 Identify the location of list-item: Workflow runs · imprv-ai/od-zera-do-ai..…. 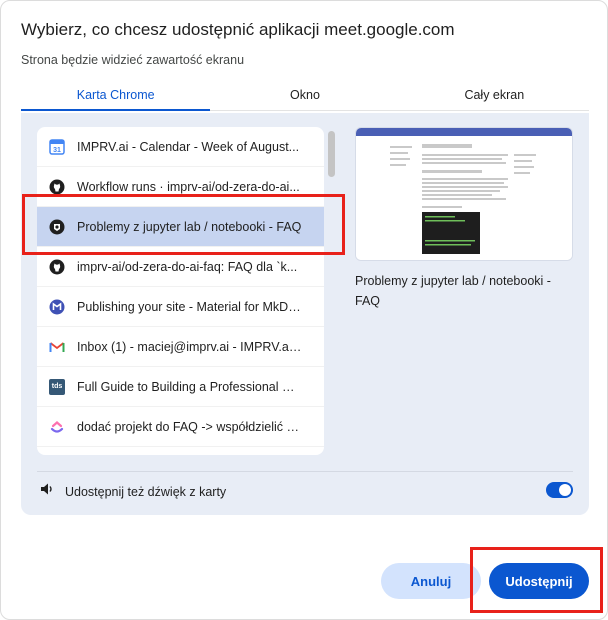
(180, 187).